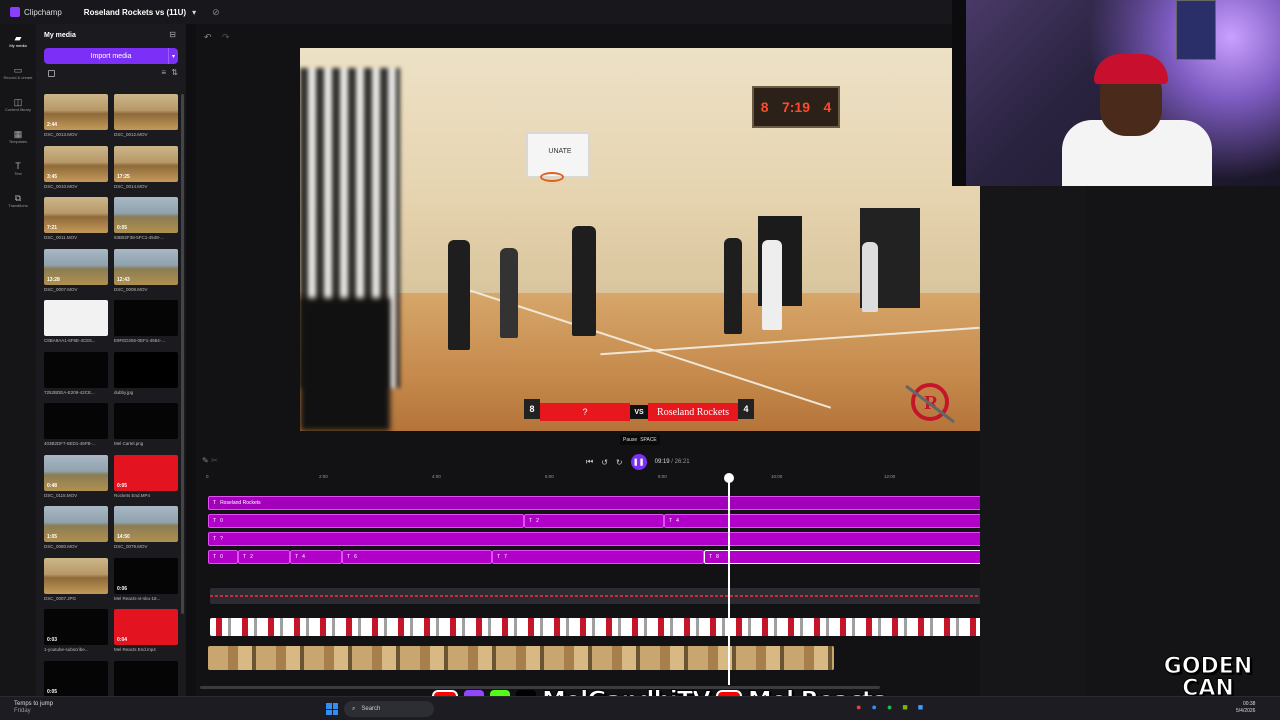 Image resolution: width=1280 pixels, height=720 pixels. What do you see at coordinates (858, 707) in the screenshot?
I see `chrome-icon: ●` at bounding box center [858, 707].